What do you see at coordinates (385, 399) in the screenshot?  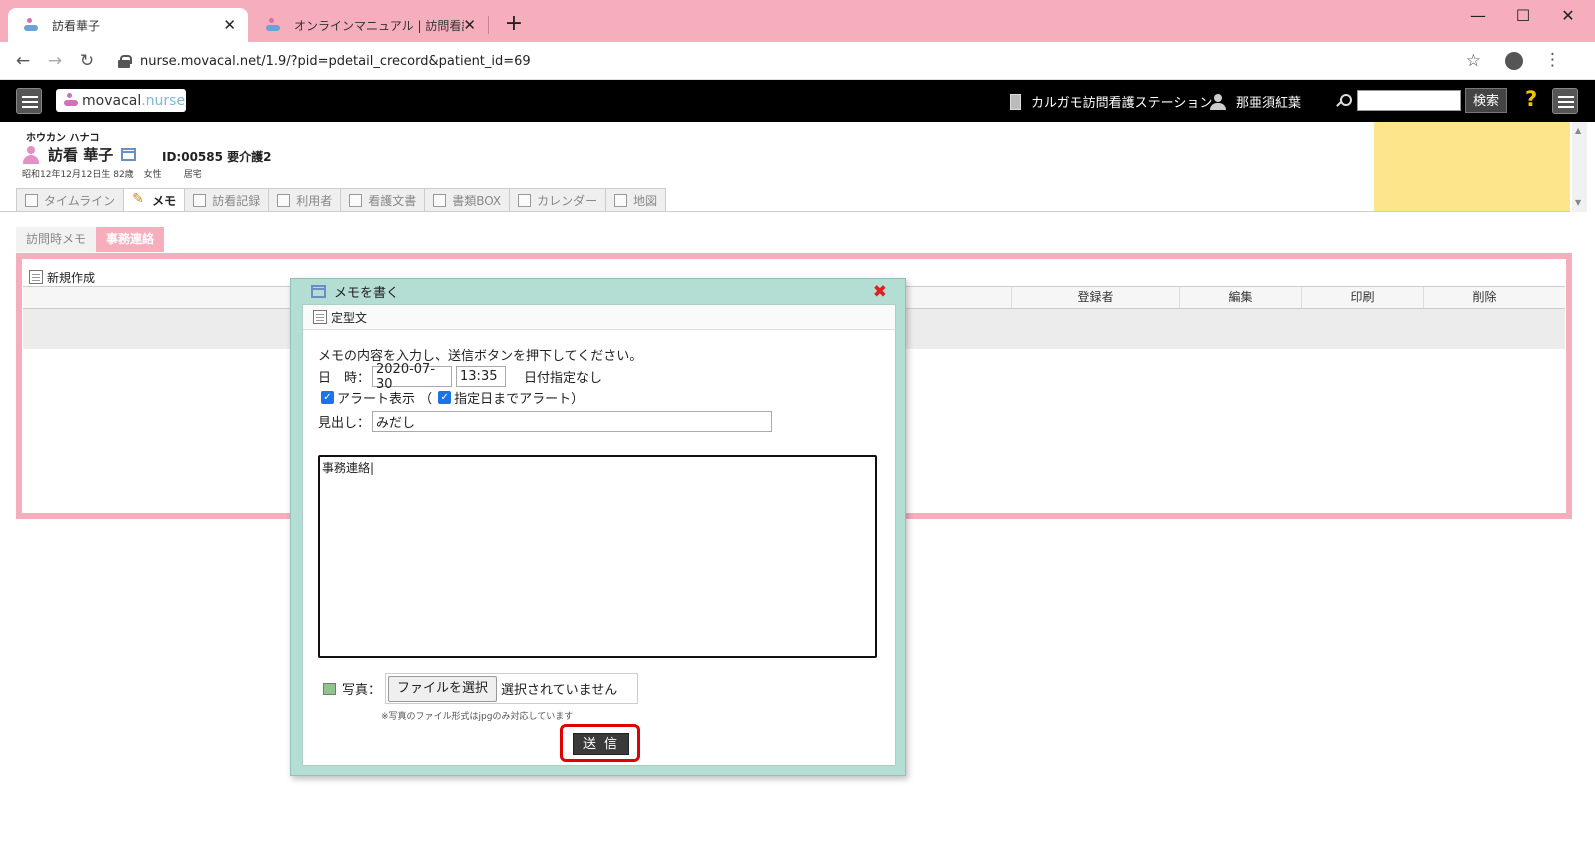 I see `alert-label: アラート表示 （` at bounding box center [385, 399].